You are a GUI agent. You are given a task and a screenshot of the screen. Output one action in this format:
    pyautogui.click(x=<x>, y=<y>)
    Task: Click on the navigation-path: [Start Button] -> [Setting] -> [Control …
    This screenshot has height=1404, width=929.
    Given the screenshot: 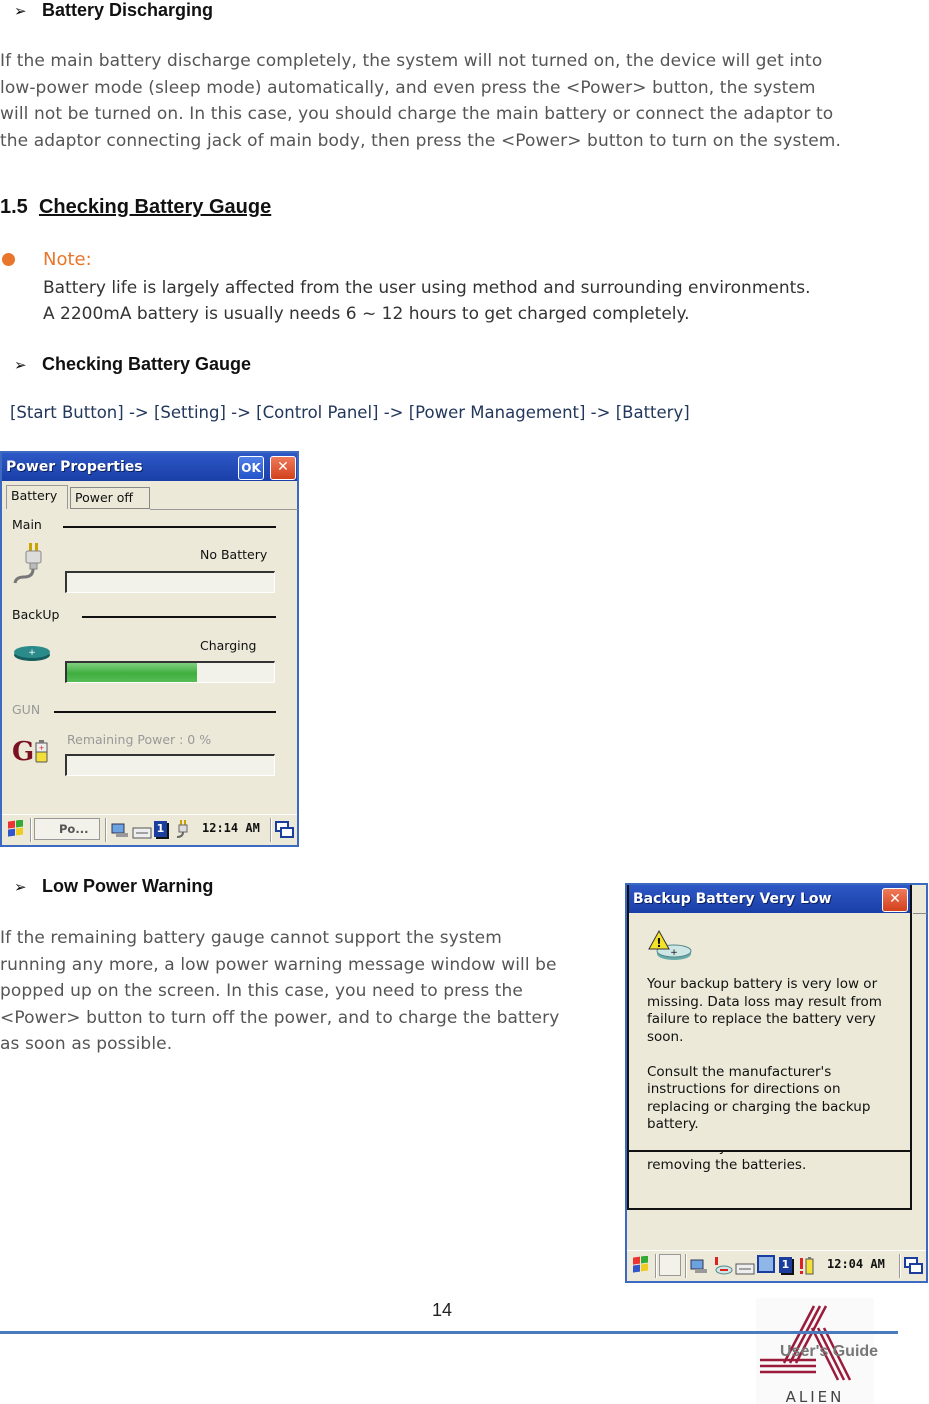 What is the action you would take?
    pyautogui.click(x=350, y=412)
    